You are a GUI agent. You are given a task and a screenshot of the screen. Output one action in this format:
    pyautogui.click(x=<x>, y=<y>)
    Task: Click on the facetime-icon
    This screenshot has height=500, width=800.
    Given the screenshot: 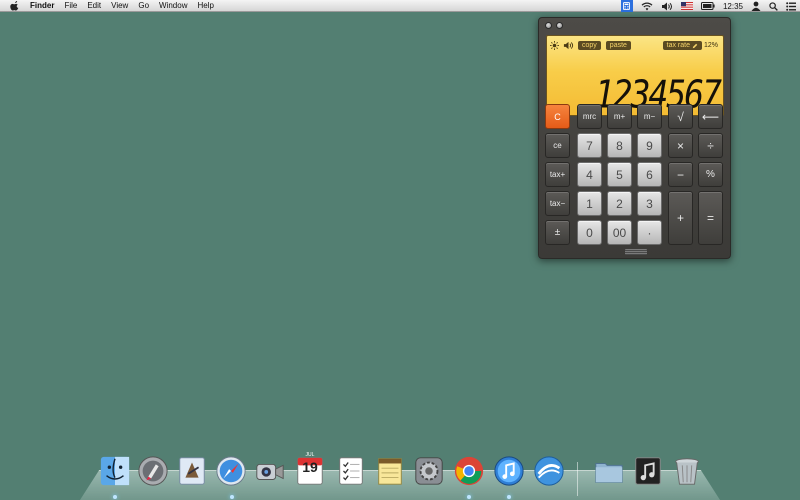 What is the action you would take?
    pyautogui.click(x=270, y=471)
    